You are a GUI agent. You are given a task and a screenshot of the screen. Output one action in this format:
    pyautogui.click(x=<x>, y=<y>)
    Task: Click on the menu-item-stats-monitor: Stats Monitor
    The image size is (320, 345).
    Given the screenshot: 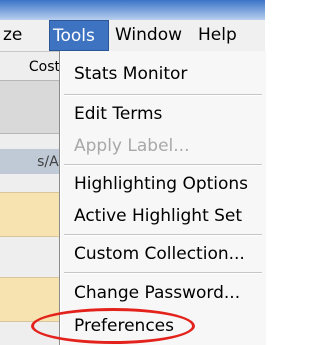 What is the action you would take?
    pyautogui.click(x=163, y=74)
    